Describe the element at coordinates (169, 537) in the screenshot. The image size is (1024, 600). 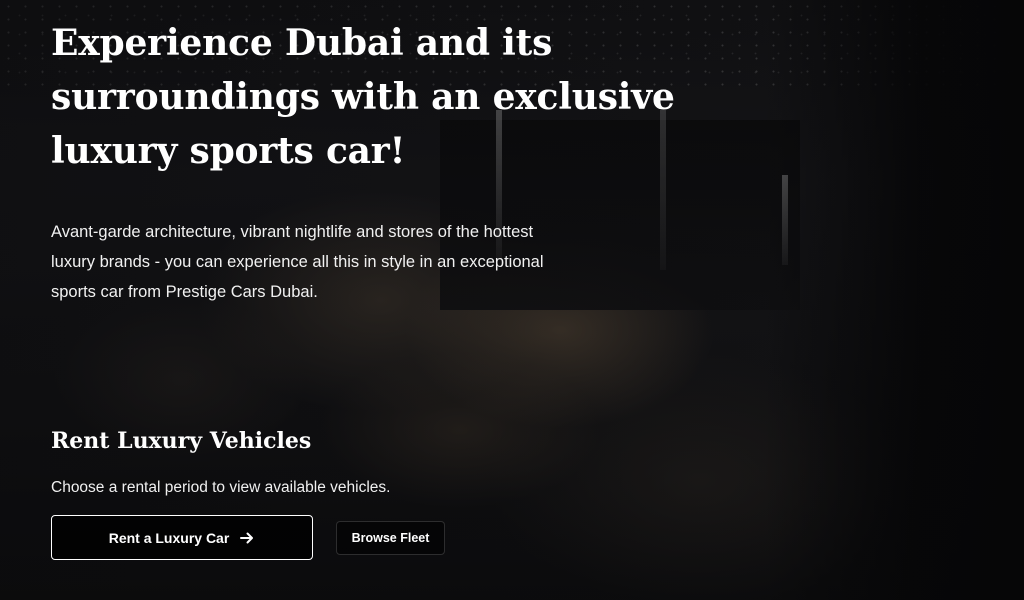
I see `rent-luxury-car-label: Rent a Luxury Car` at that location.